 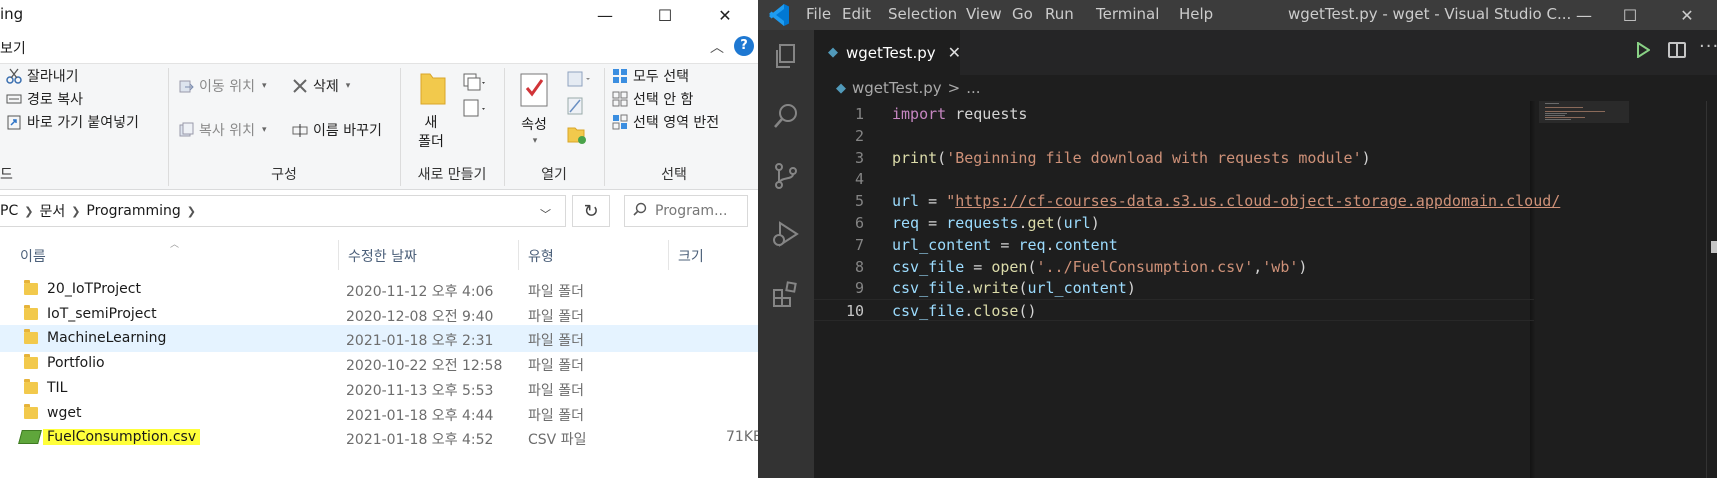 What do you see at coordinates (42, 76) in the screenshot?
I see `cut-button: 잘라내기` at bounding box center [42, 76].